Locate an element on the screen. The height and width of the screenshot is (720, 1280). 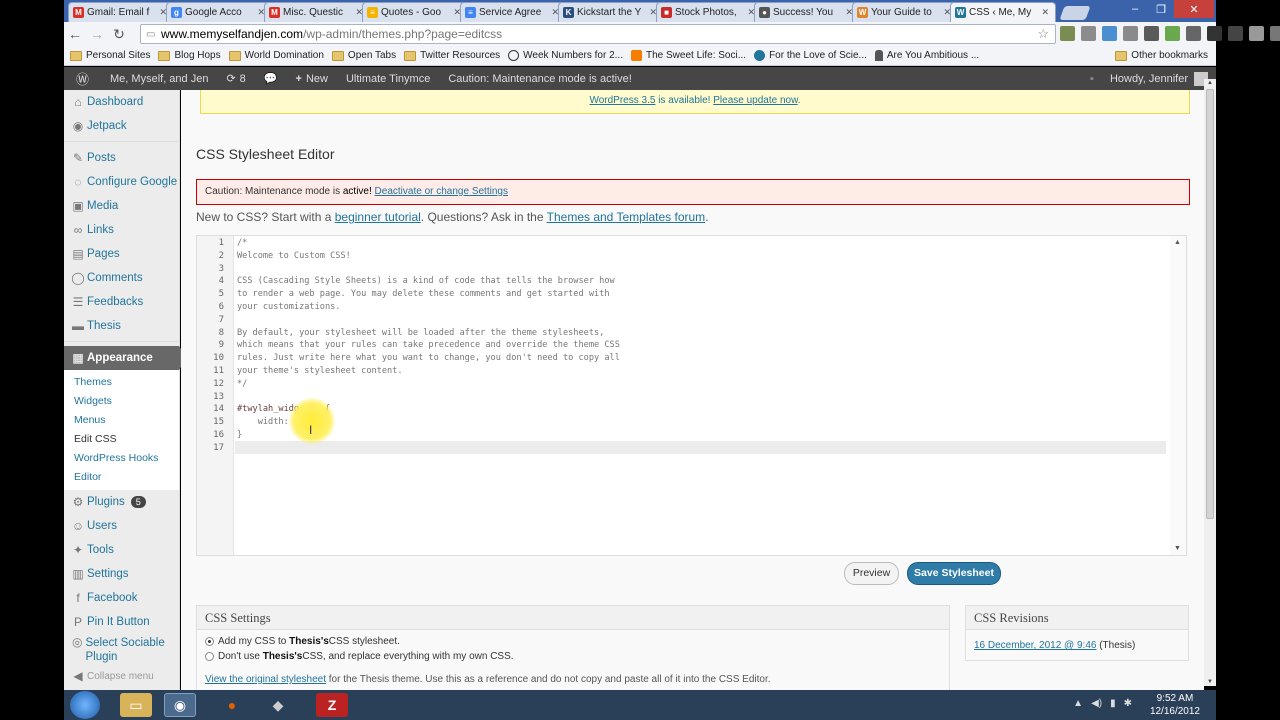
sidebar-item-configure-google: ◌ Configure Google is located at coordinates (121, 182).